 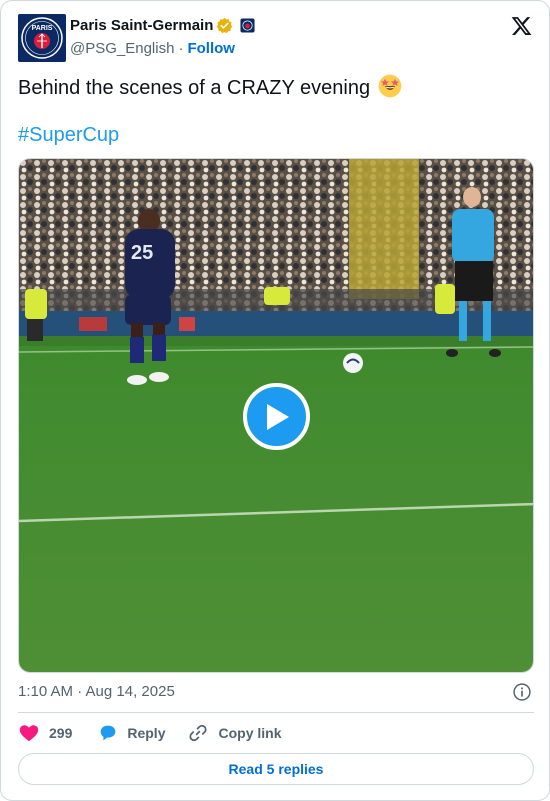 What do you see at coordinates (141, 25) in the screenshot?
I see `author-display-name: Paris Saint-Germain` at bounding box center [141, 25].